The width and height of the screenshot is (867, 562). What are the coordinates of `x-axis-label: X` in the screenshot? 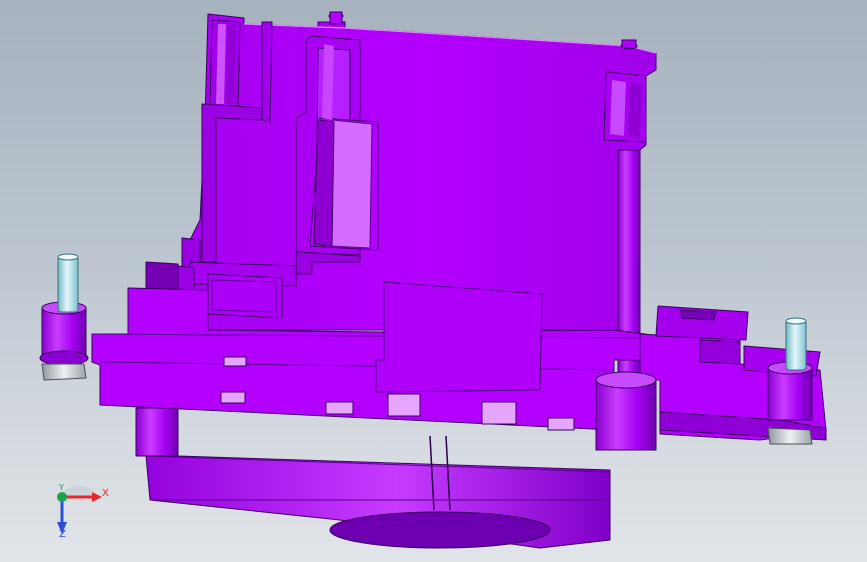 It's located at (105, 493).